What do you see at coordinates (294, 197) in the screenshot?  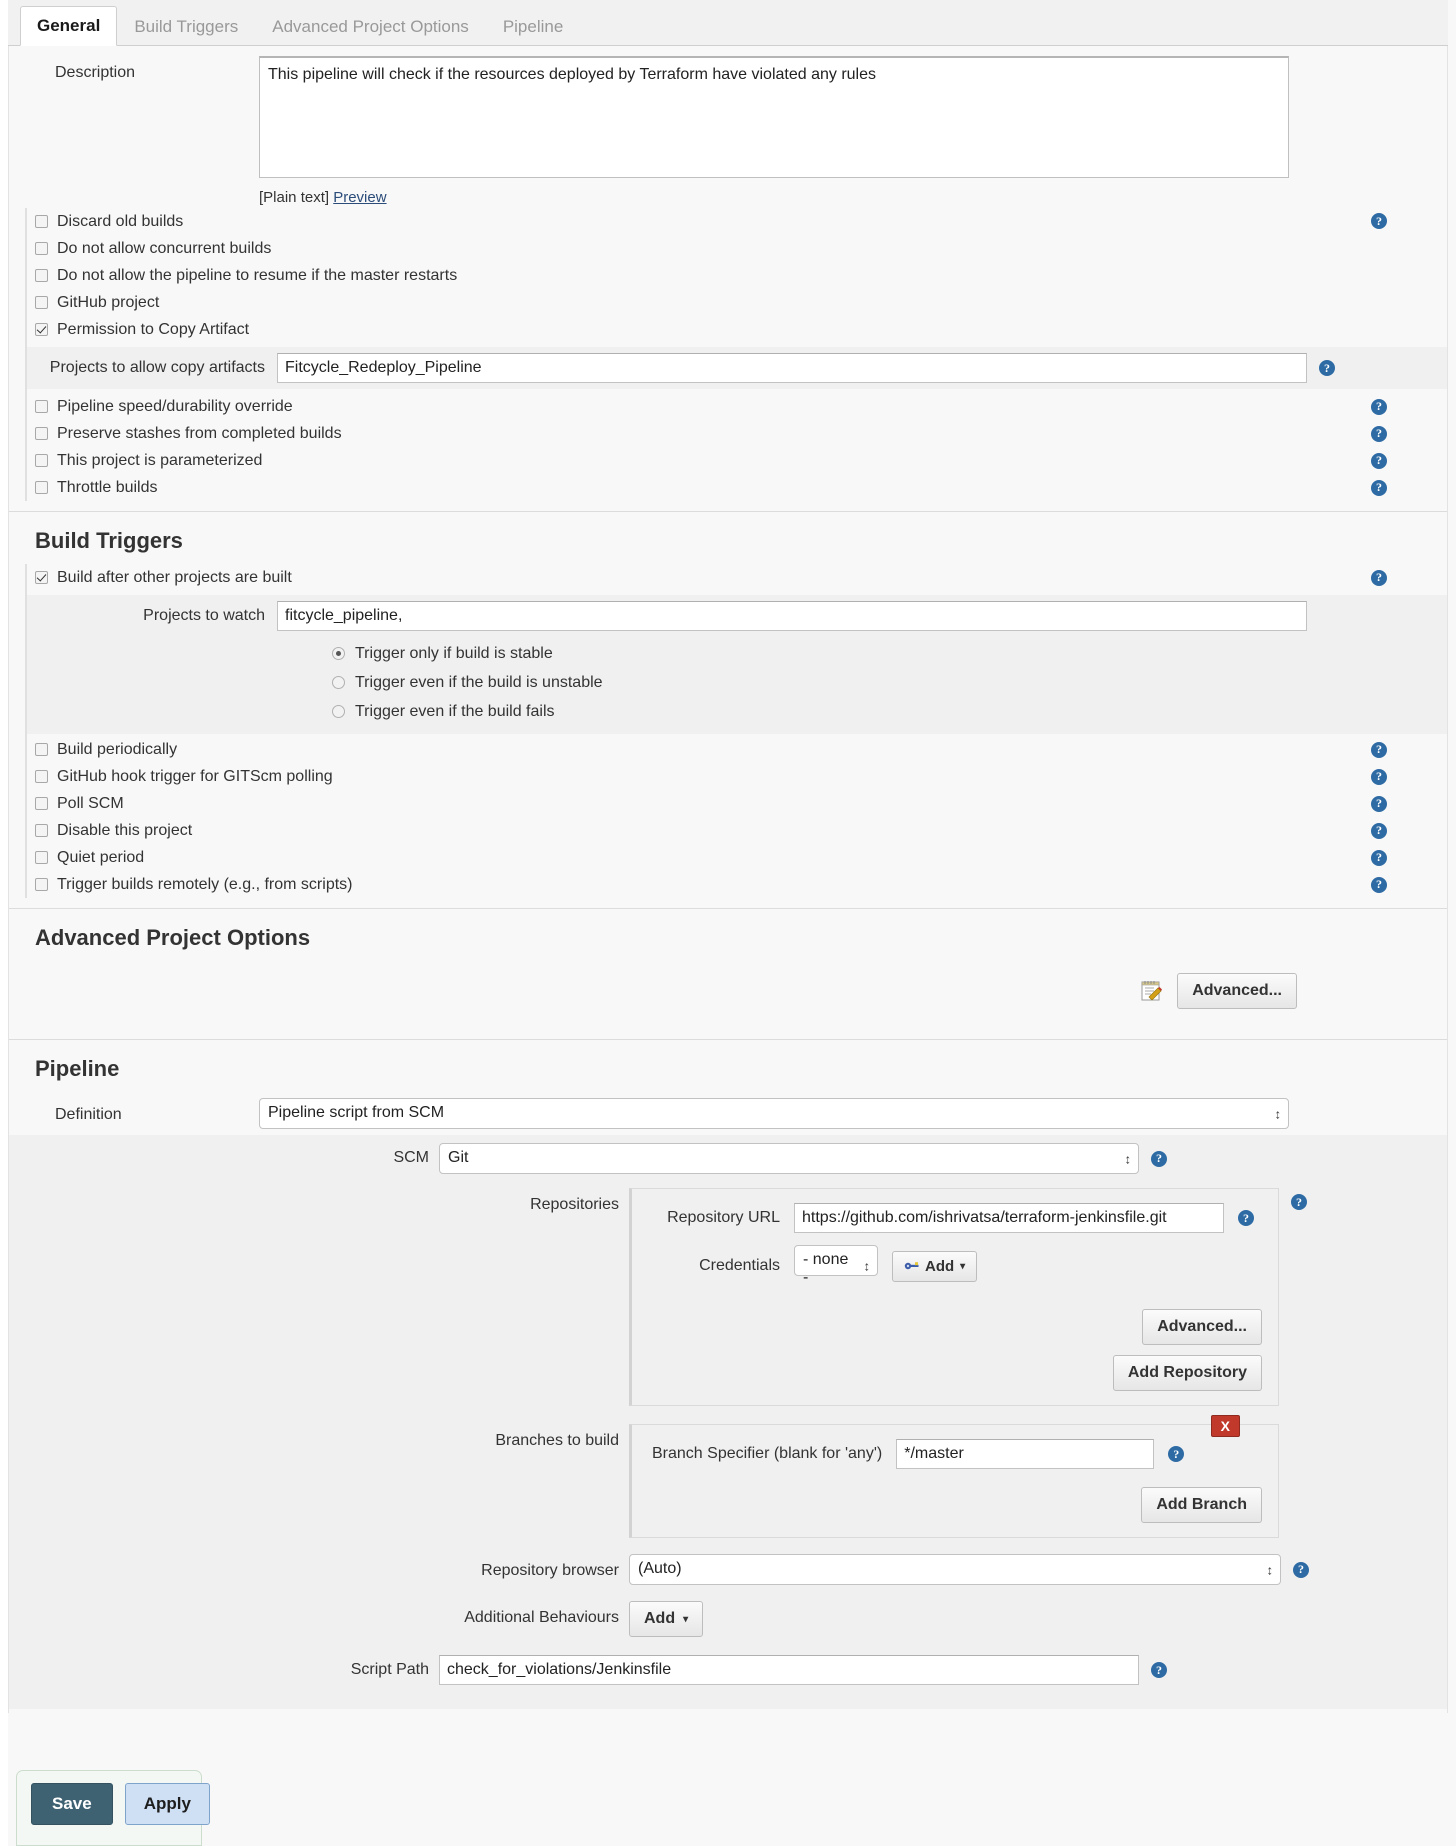 I see `plain-text-note: [Plain text]` at bounding box center [294, 197].